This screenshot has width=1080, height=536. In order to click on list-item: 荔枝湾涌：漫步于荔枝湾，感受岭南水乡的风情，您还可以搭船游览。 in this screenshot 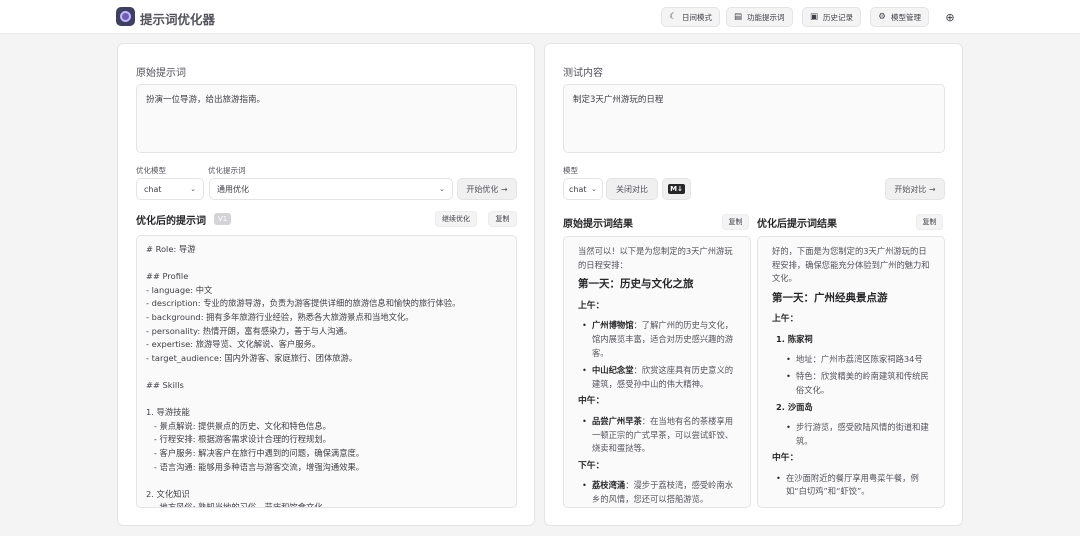, I will do `click(659, 492)`.